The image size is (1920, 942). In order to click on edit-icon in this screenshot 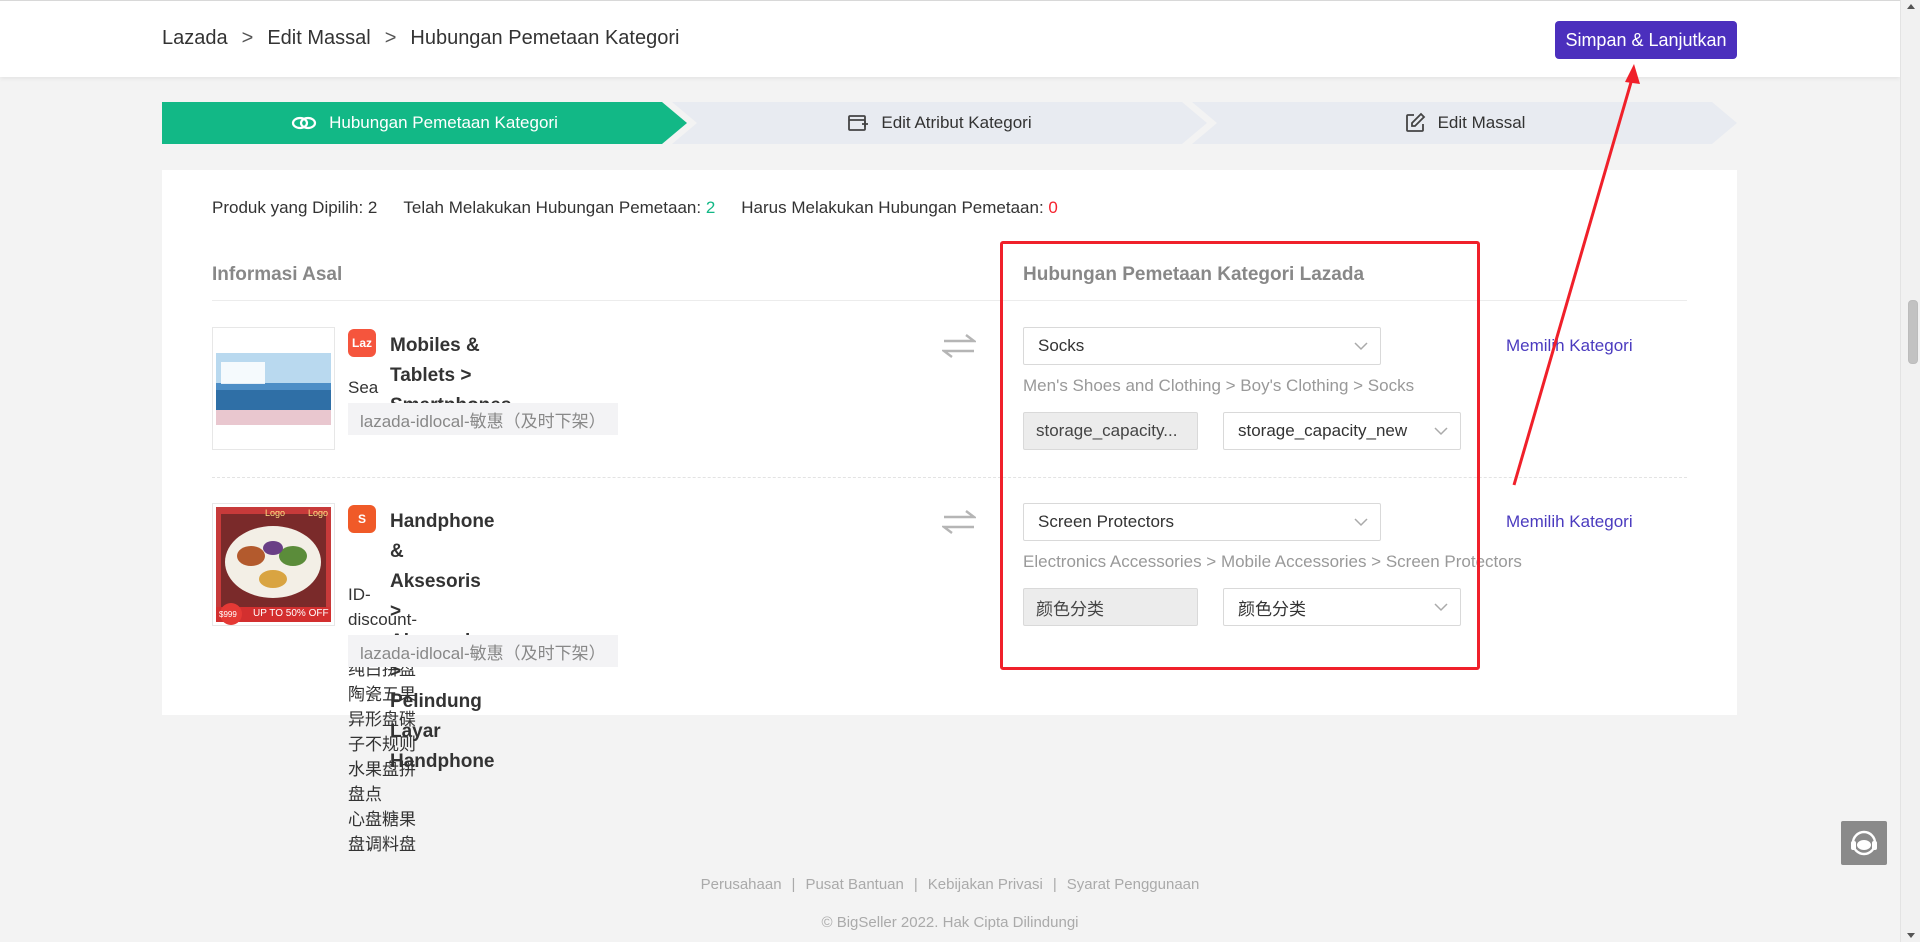, I will do `click(1415, 122)`.